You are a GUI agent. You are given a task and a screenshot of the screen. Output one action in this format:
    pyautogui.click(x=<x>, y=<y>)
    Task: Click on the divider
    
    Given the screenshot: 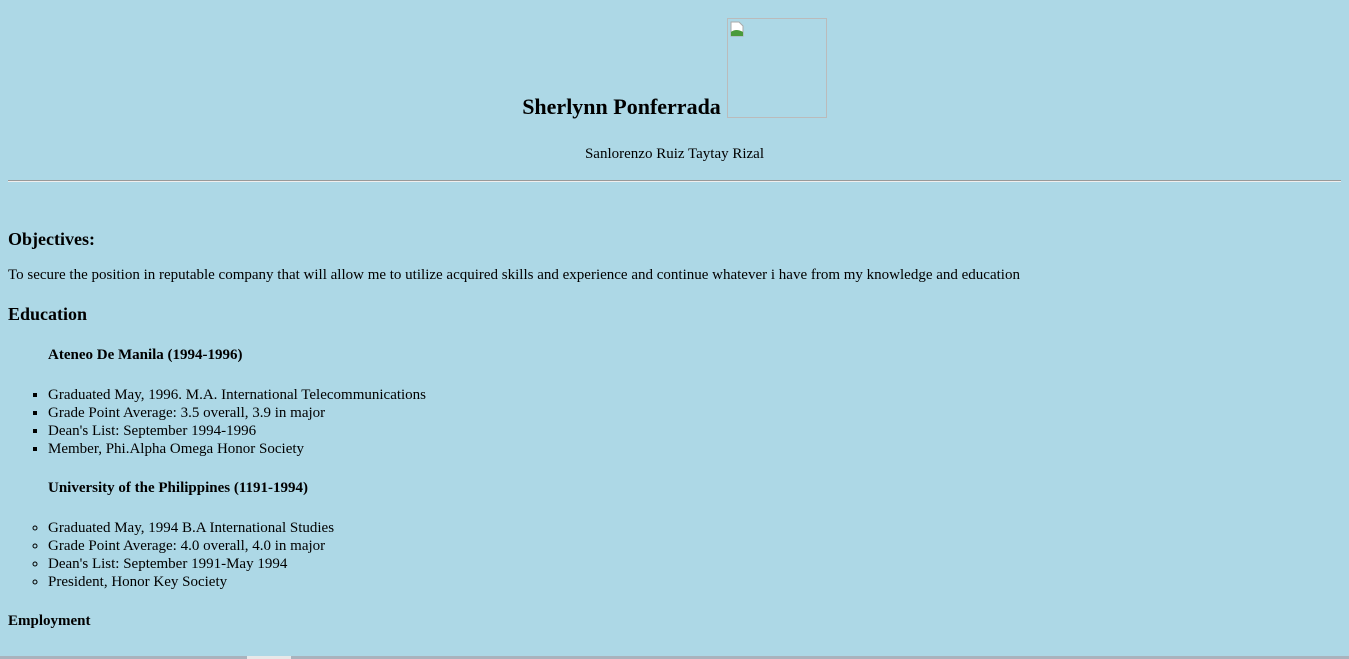 What is the action you would take?
    pyautogui.click(x=674, y=181)
    